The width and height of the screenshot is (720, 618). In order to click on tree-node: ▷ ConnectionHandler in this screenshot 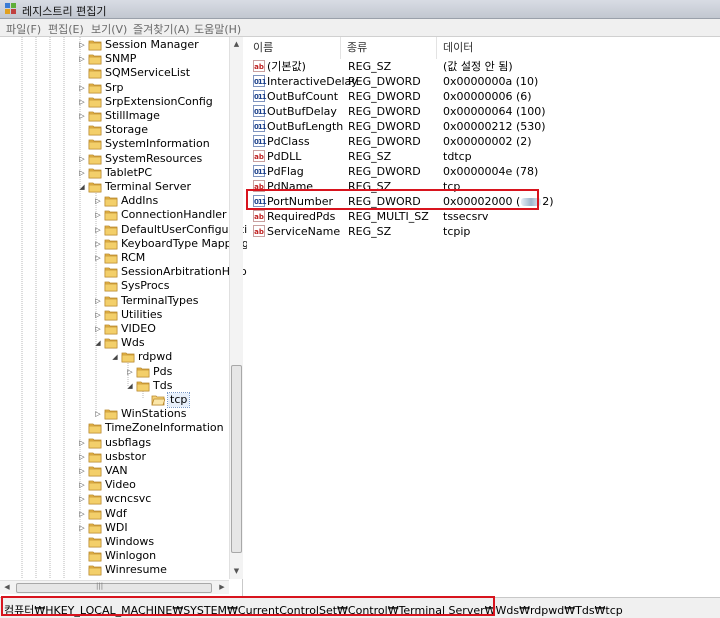, I will do `click(160, 215)`.